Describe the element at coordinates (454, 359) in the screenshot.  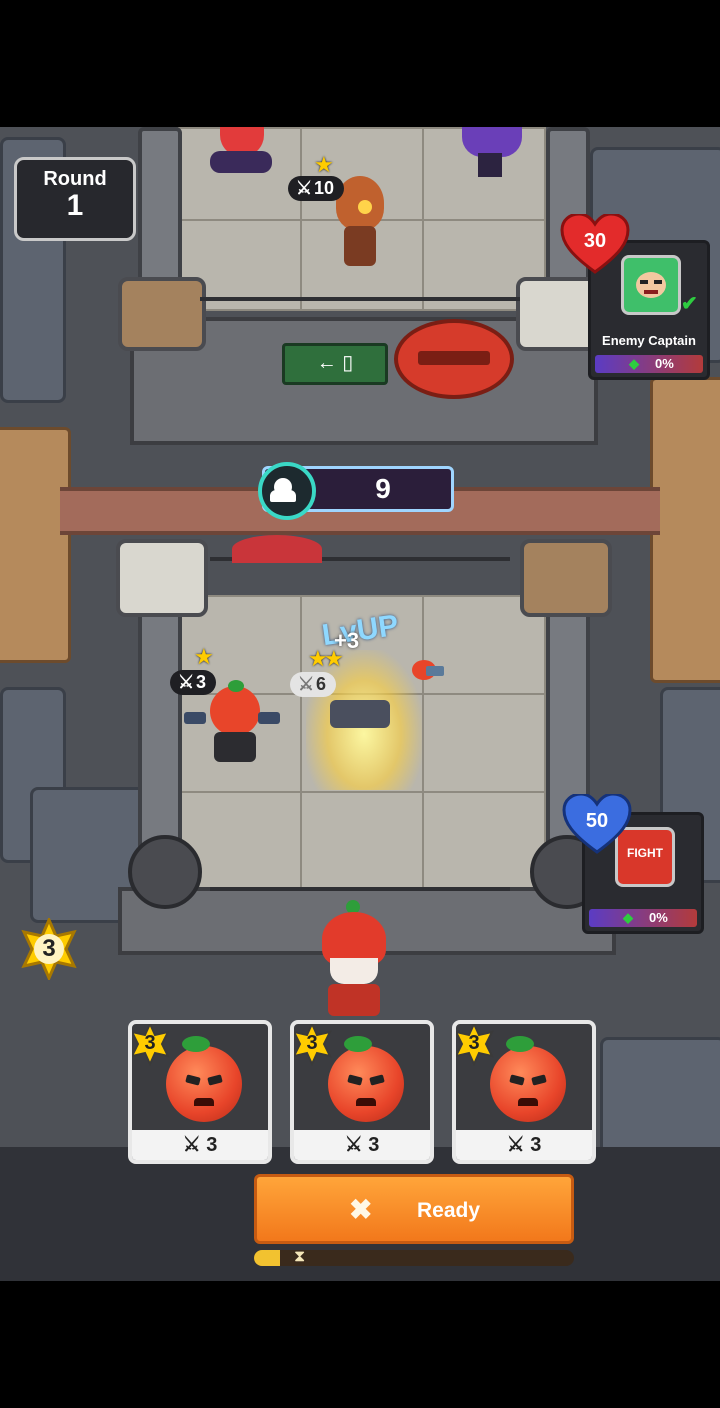
I see `no-entry-sign-icon` at that location.